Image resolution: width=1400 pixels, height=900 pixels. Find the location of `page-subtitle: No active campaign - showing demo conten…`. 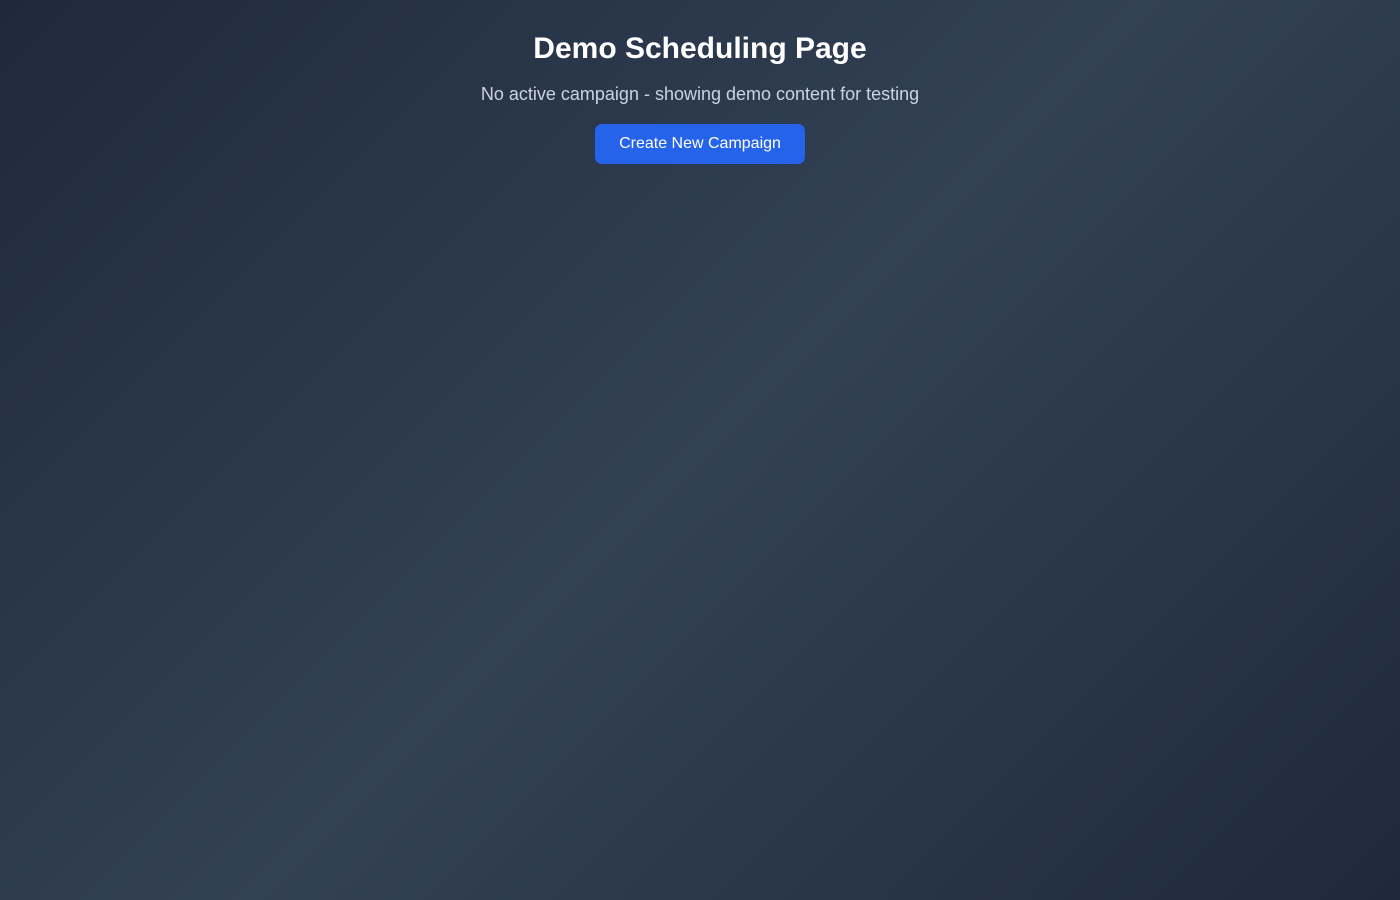

page-subtitle: No active campaign - showing demo conten… is located at coordinates (700, 94).